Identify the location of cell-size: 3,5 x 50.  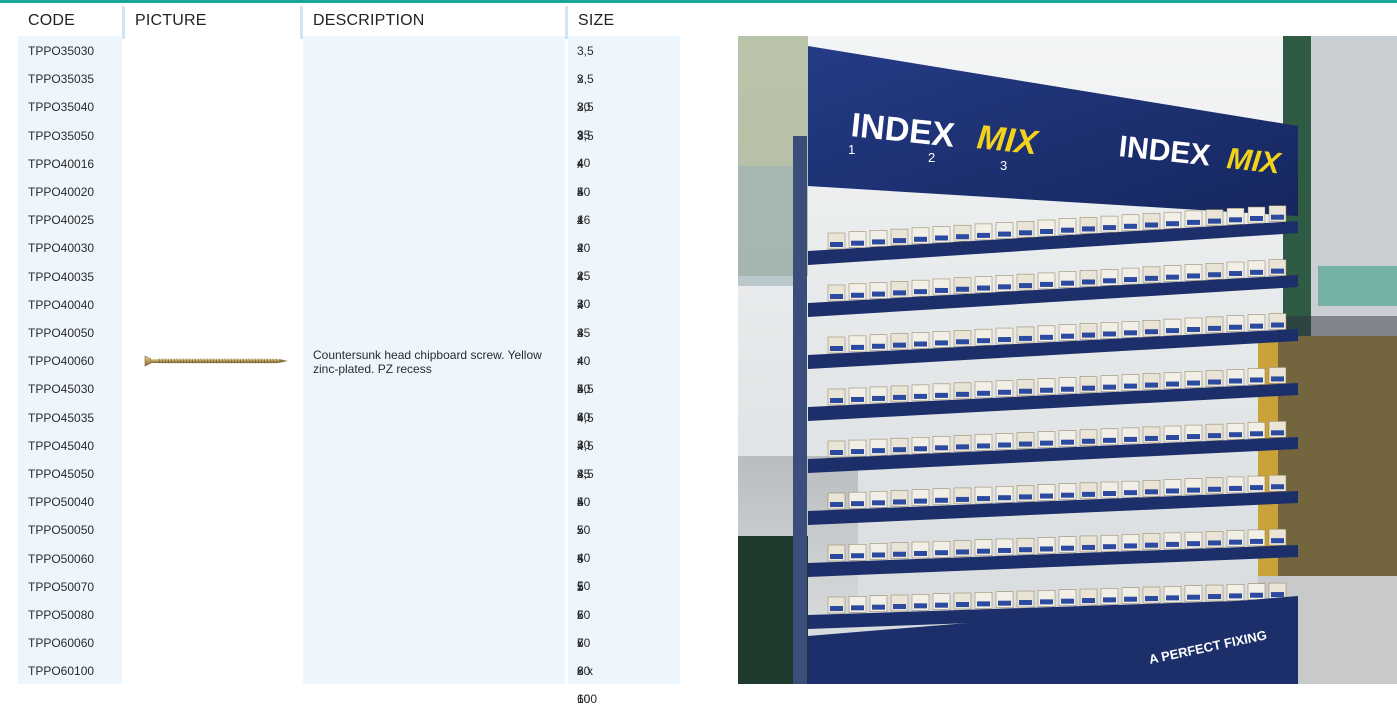
(585, 163).